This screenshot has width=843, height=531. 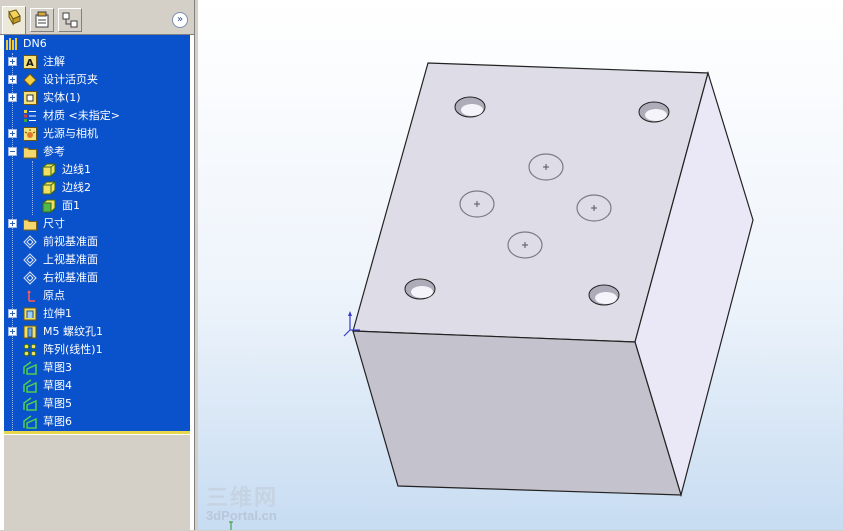 I want to click on tree-item-sketch6: 草图6, so click(x=97, y=422).